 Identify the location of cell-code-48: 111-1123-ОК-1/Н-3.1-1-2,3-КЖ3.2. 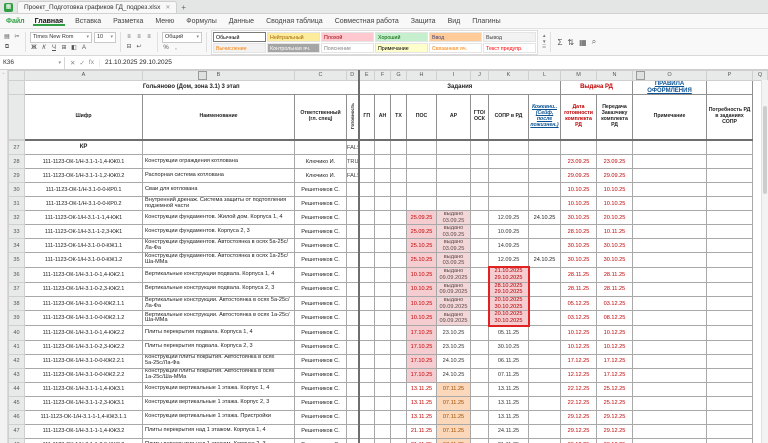
(83, 440).